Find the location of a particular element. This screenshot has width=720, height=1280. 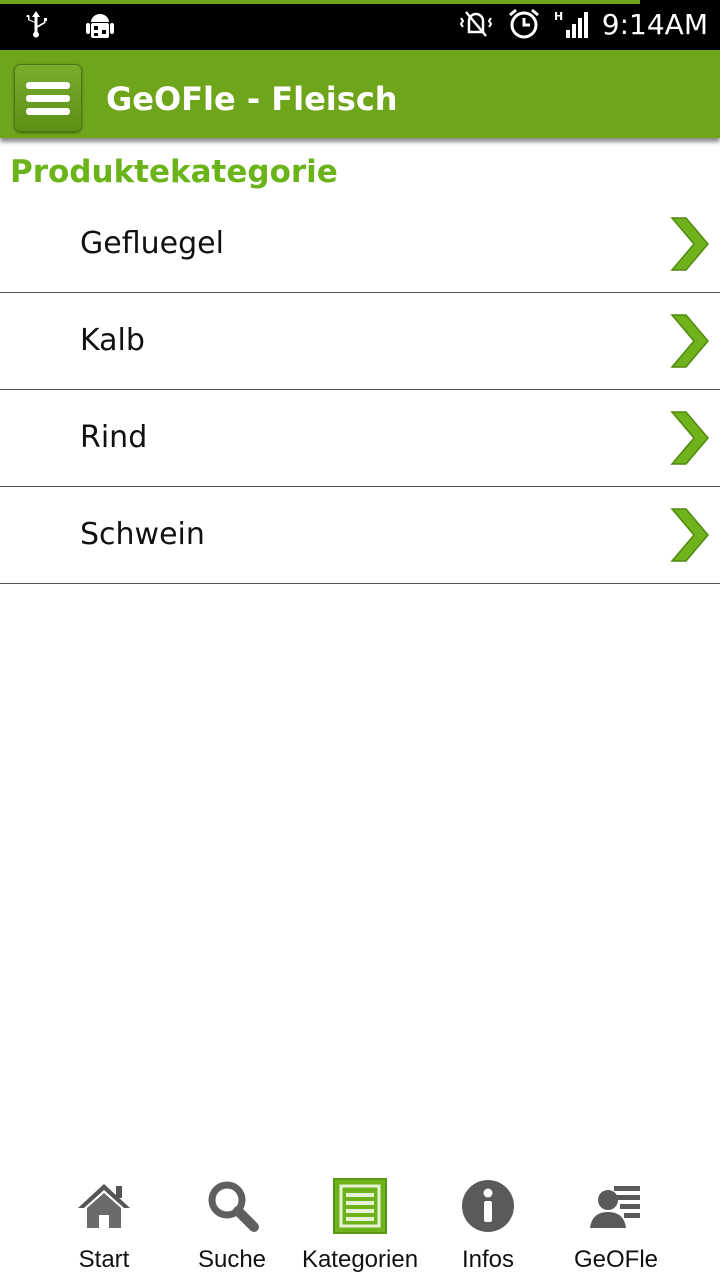

nav-start: Start is located at coordinates (104, 1225).